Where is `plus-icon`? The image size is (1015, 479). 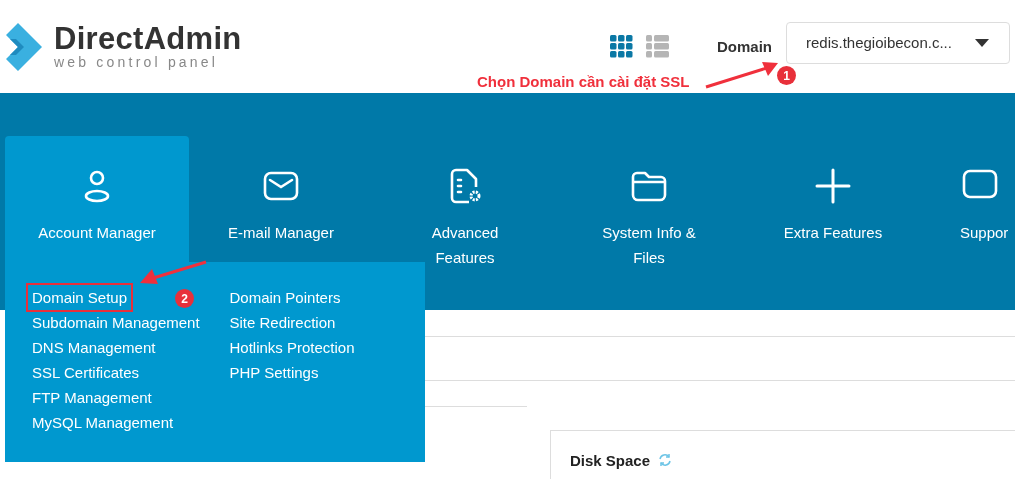
plus-icon is located at coordinates (833, 186).